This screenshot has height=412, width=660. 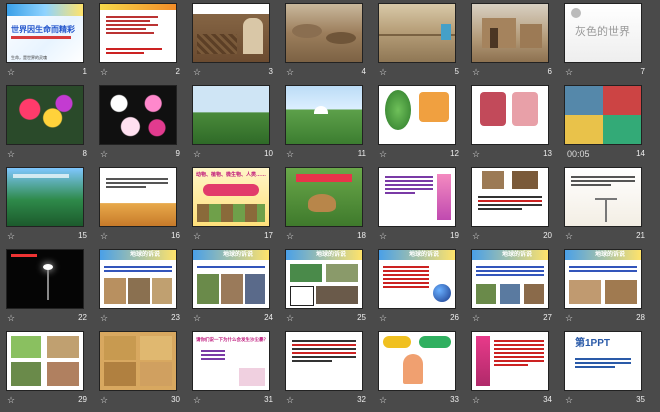 What do you see at coordinates (237, 43) in the screenshot?
I see `slide-thumbnail-3: ☆ 3` at bounding box center [237, 43].